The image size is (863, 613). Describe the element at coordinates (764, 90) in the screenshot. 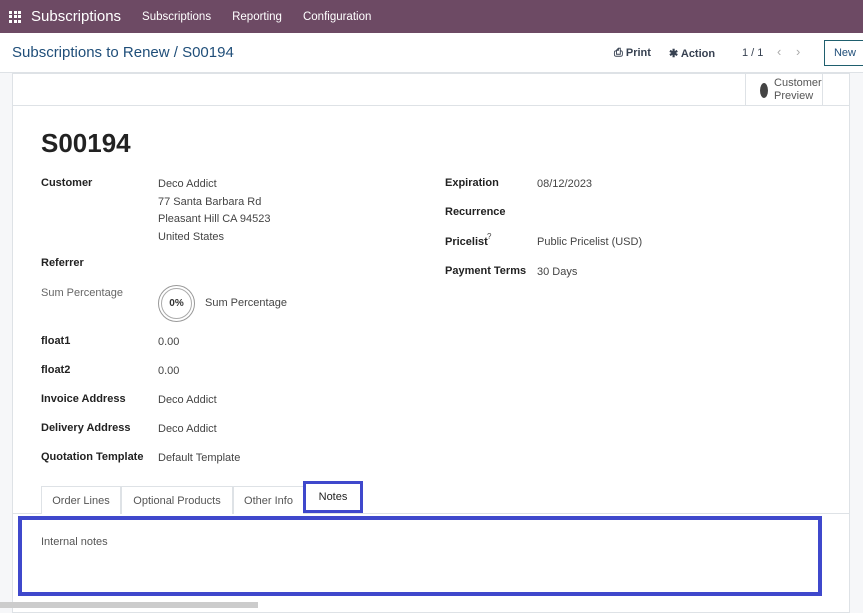

I see `globe-icon` at that location.